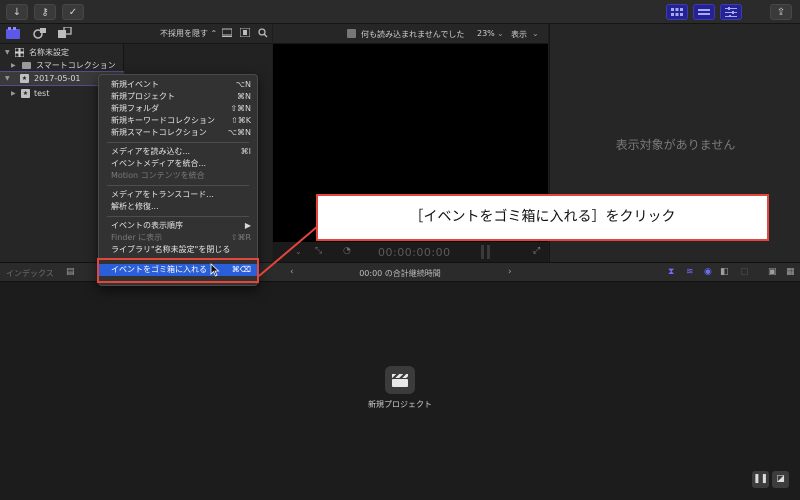 The image size is (800, 500). Describe the element at coordinates (158, 175) in the screenshot. I see `menu-item-consolidate-motion: Motion コンテンツを統合` at that location.